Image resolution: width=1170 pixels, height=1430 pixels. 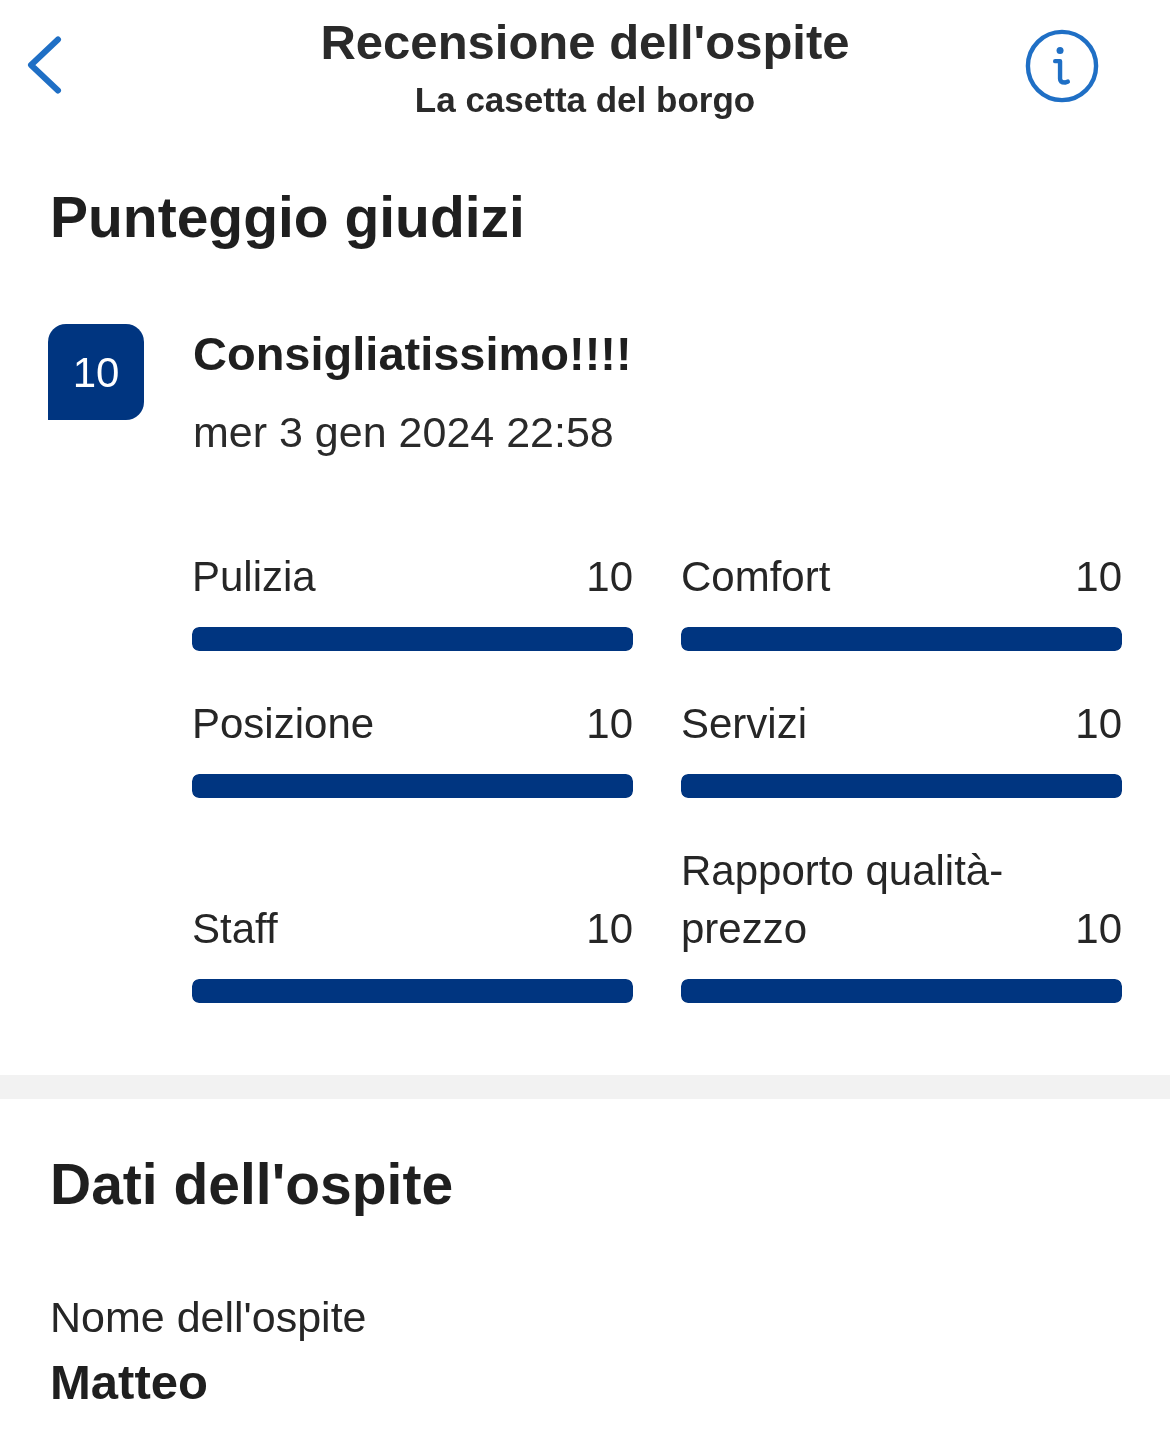 What do you see at coordinates (283, 724) in the screenshot?
I see `category-label: Posizione` at bounding box center [283, 724].